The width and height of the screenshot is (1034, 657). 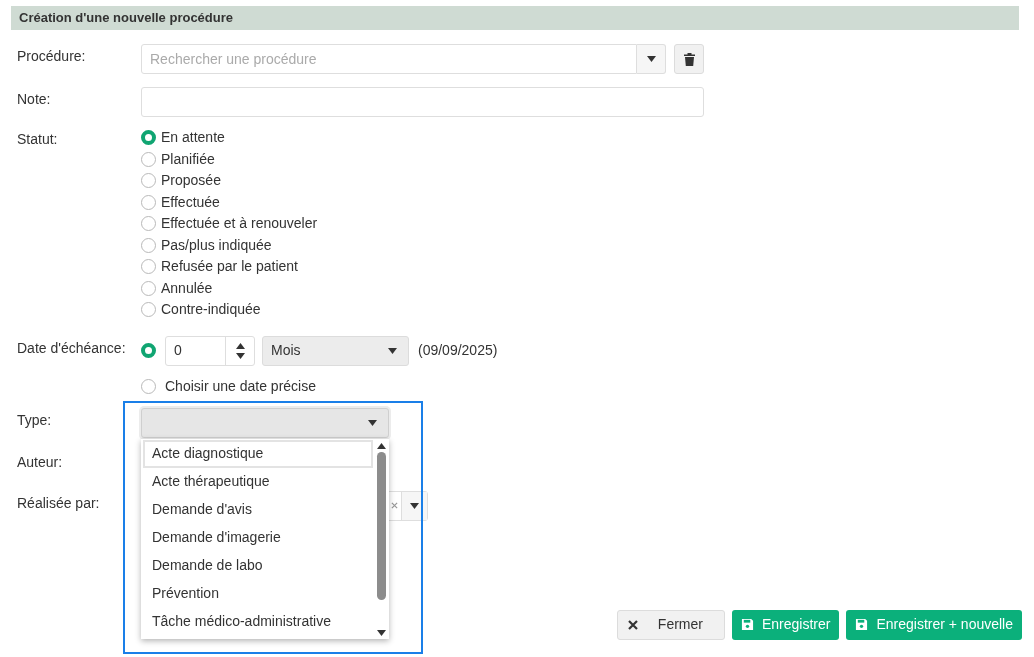 I want to click on computed-date: (09/09/2025), so click(x=458, y=350).